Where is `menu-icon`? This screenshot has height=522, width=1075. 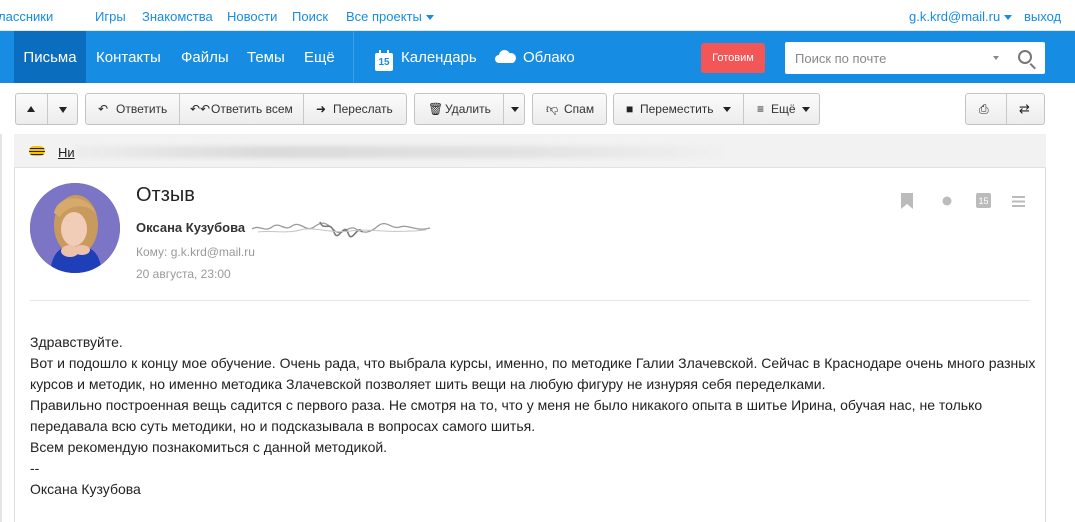 menu-icon is located at coordinates (1018, 201).